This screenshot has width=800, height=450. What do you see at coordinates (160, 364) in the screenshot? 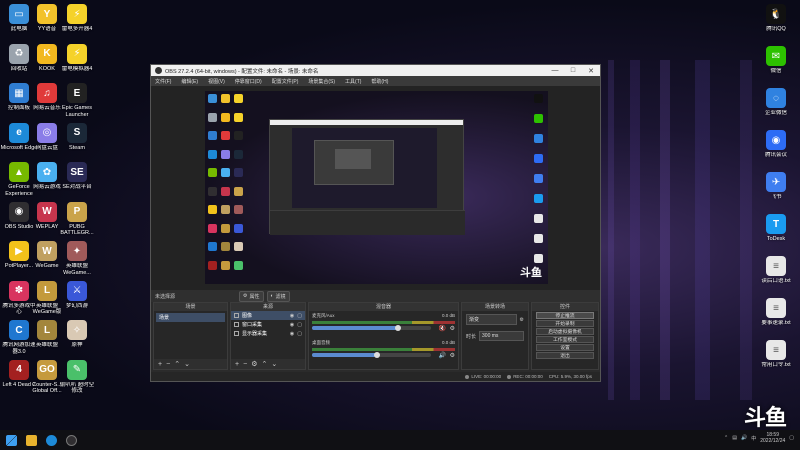
I see `add-scene-button: +` at bounding box center [160, 364].